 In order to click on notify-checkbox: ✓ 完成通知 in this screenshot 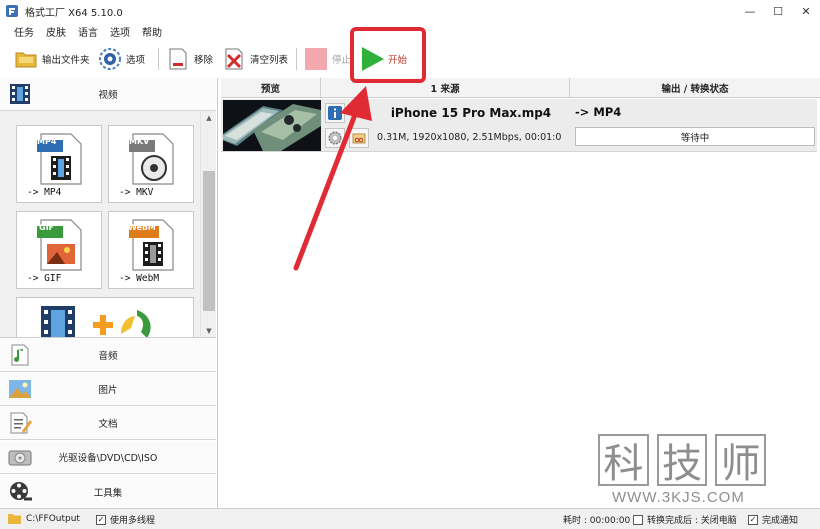, I will do `click(773, 519)`.